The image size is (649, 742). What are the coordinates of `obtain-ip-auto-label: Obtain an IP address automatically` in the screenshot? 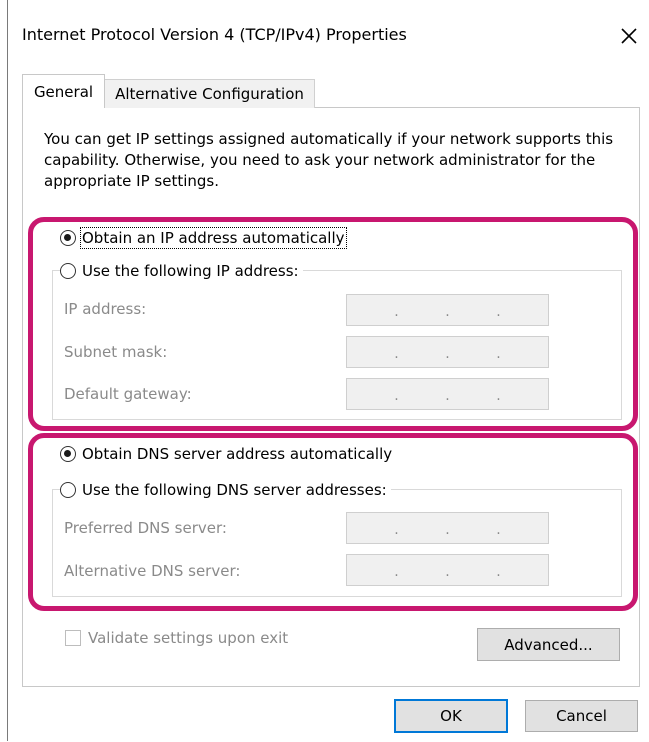 It's located at (213, 238).